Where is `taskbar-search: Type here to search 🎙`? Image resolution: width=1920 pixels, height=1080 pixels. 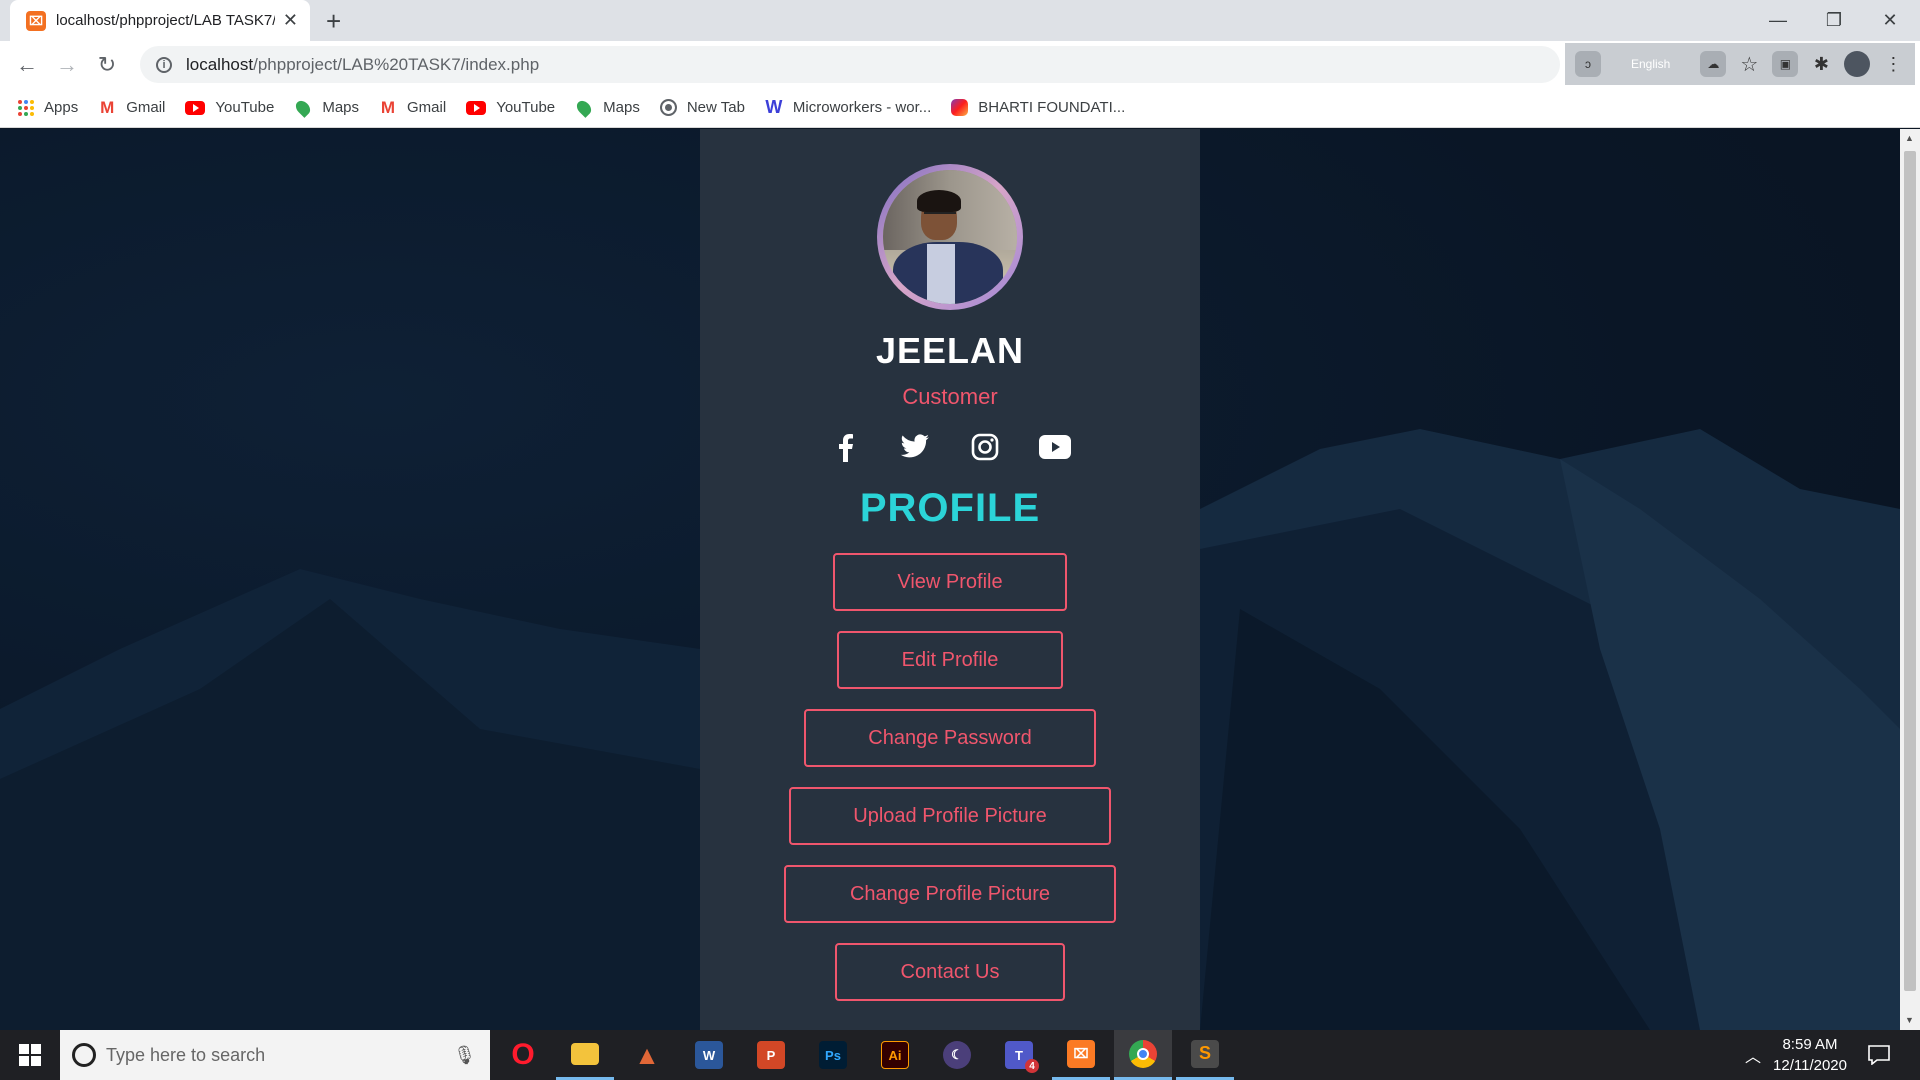 taskbar-search: Type here to search 🎙 is located at coordinates (275, 1055).